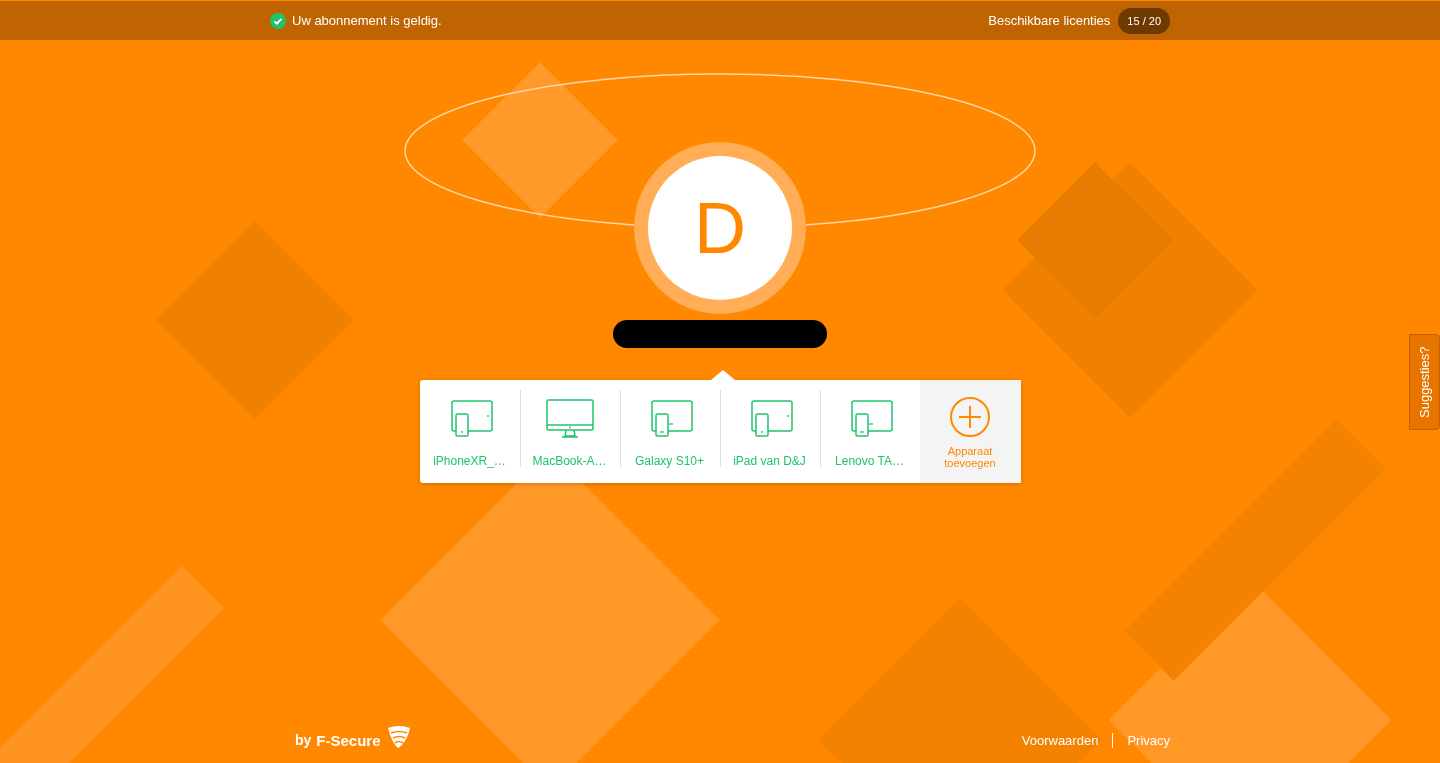 The width and height of the screenshot is (1440, 763). I want to click on computer-monitor-icon, so click(569, 419).